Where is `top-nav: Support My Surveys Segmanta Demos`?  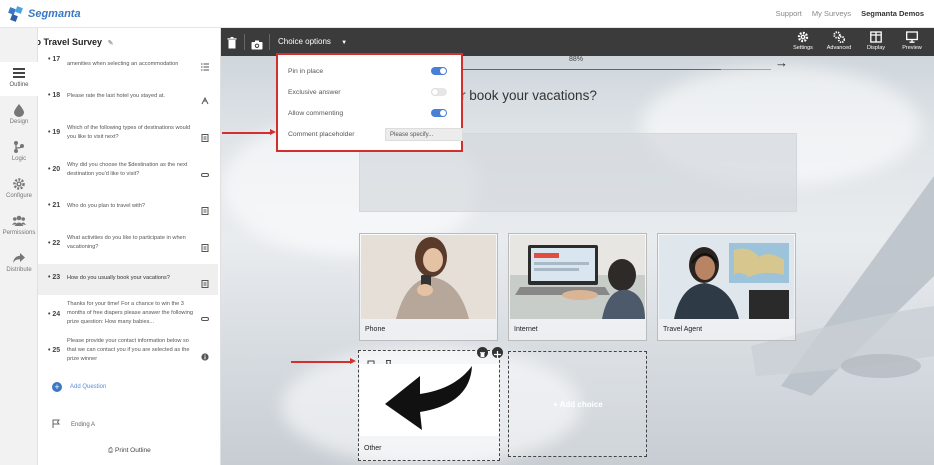
top-nav: Support My Surveys Segmanta Demos is located at coordinates (850, 13).